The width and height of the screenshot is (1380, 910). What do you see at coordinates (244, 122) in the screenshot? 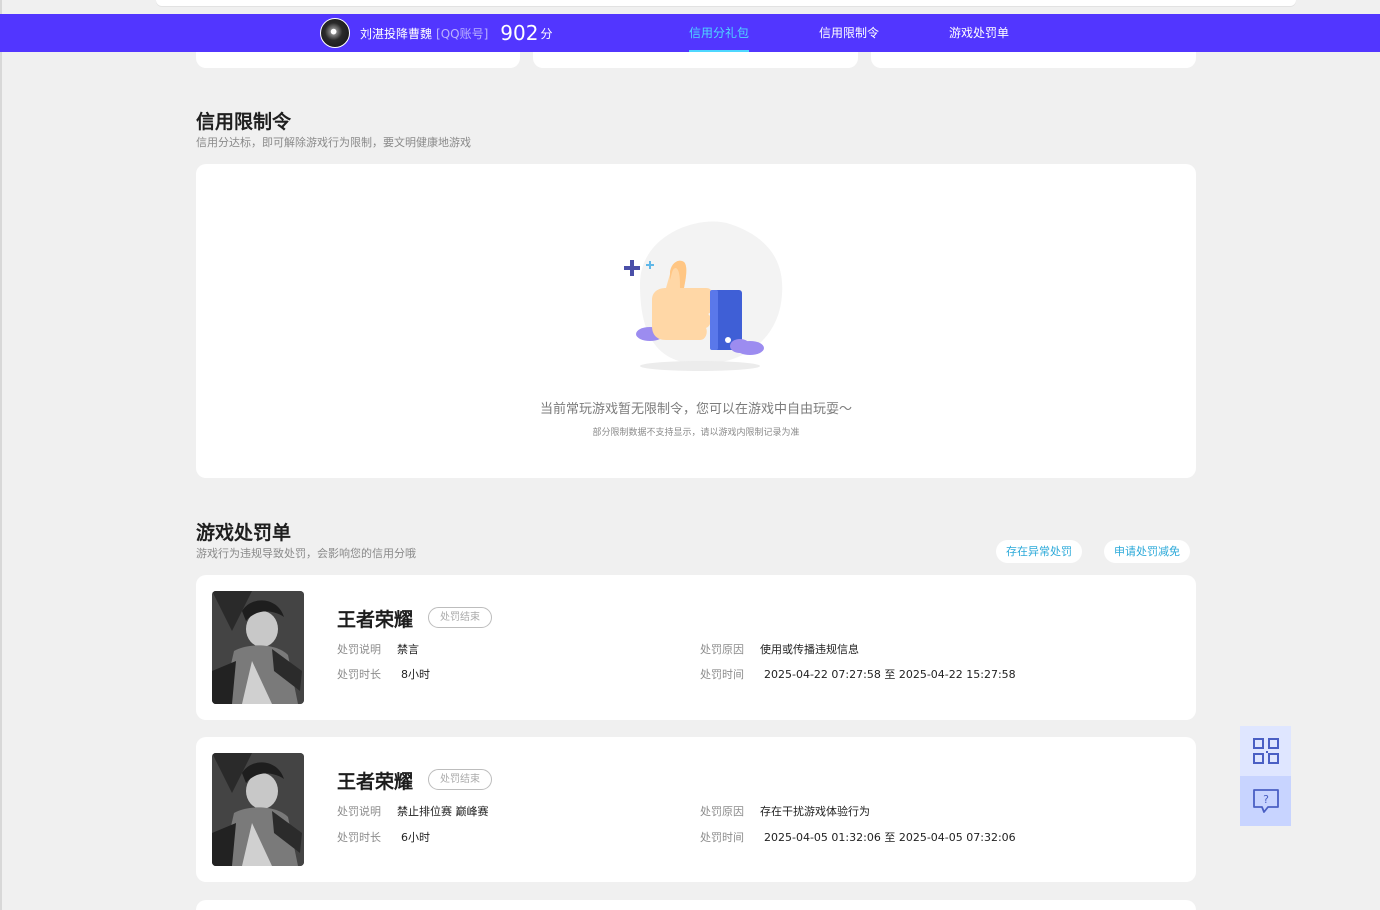
I see `restriction-section-title: 信用限制令` at bounding box center [244, 122].